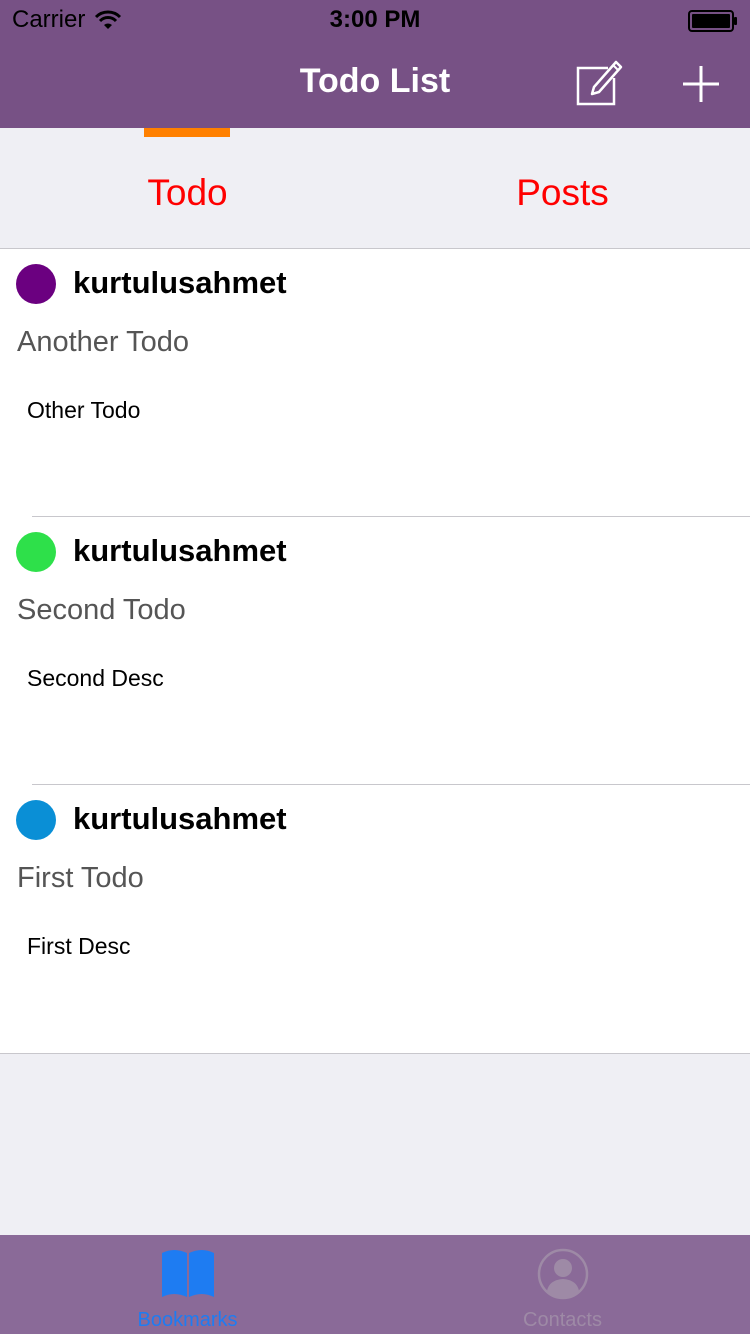  What do you see at coordinates (187, 1320) in the screenshot?
I see `tabbar-label-bookmarks: Bookmarks` at bounding box center [187, 1320].